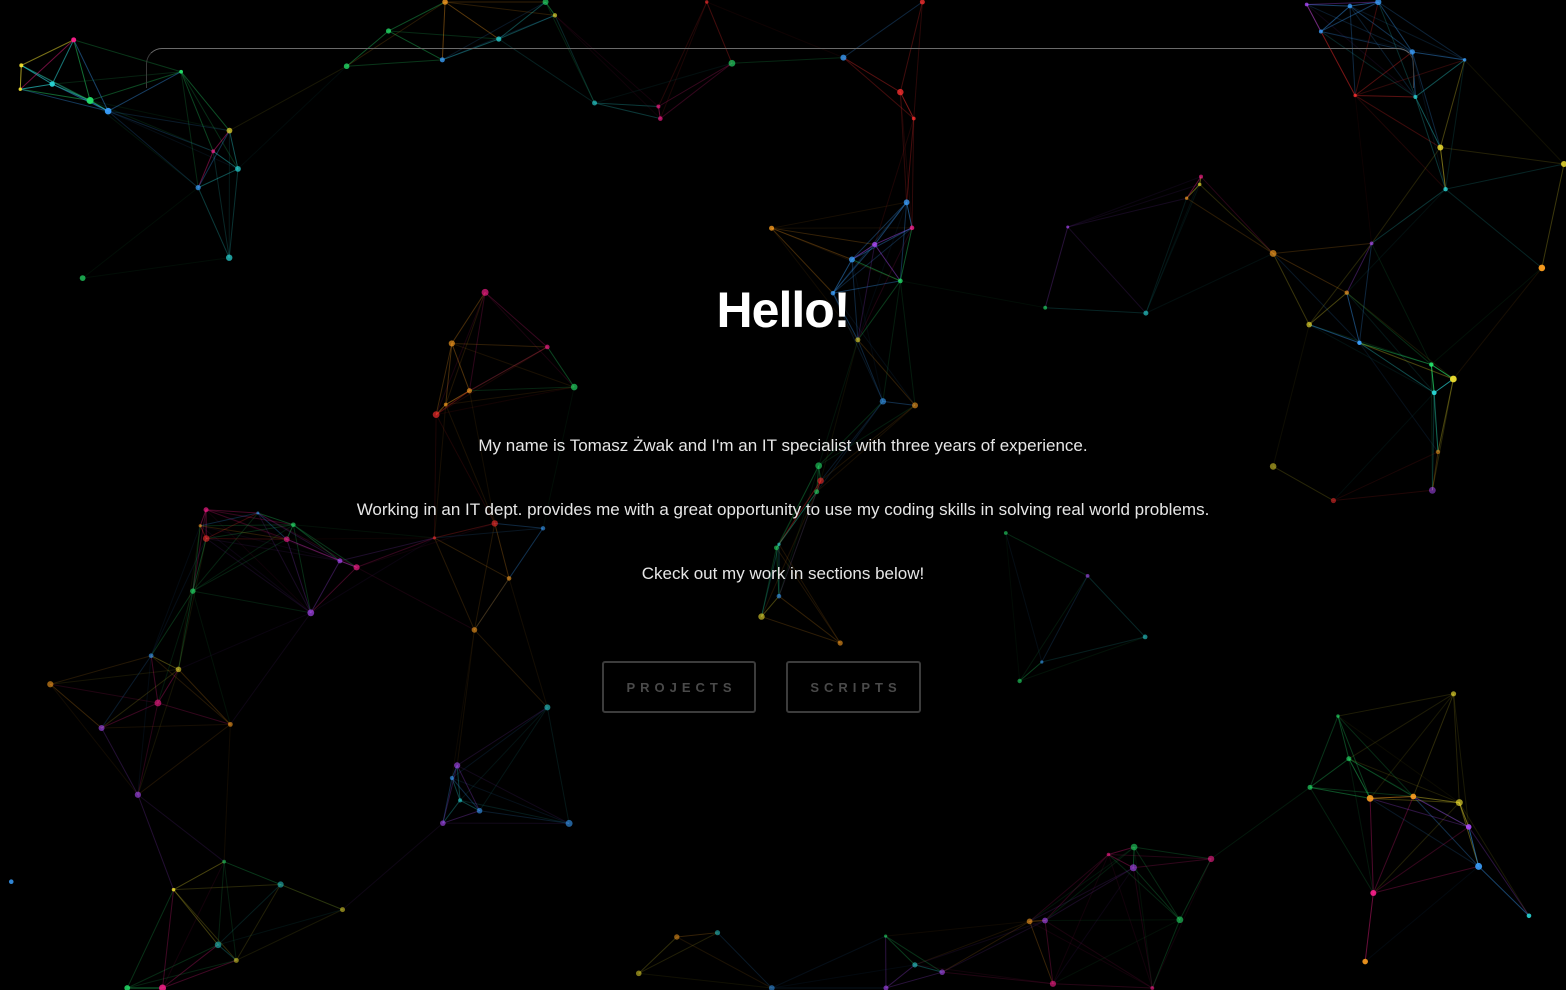 Image resolution: width=1566 pixels, height=990 pixels. Describe the element at coordinates (783, 573) in the screenshot. I see `call-to-action-paragraph: Ckeck out my work in sections below!` at that location.